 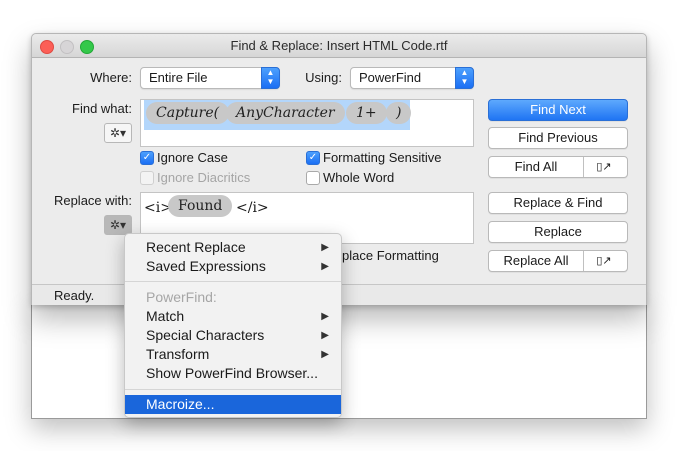 What do you see at coordinates (233, 297) in the screenshot?
I see `menu-header-powerfind: PowerFind:` at bounding box center [233, 297].